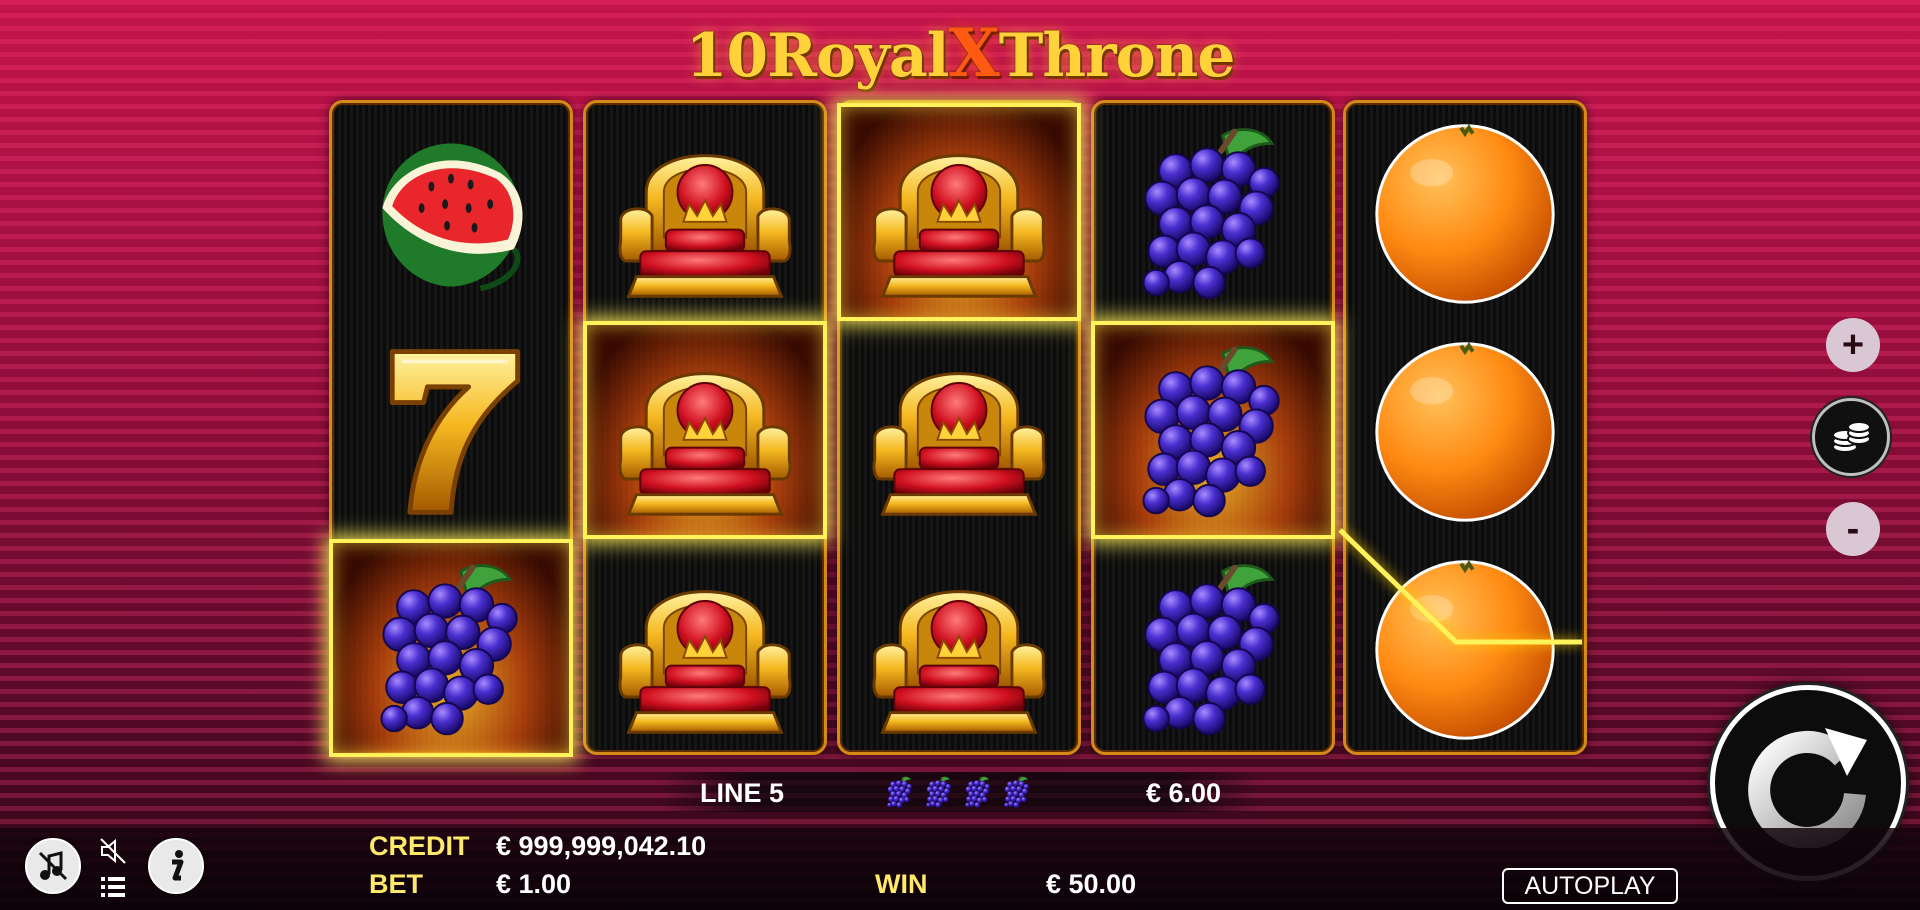 Image resolution: width=1920 pixels, height=910 pixels. I want to click on info-button, so click(176, 866).